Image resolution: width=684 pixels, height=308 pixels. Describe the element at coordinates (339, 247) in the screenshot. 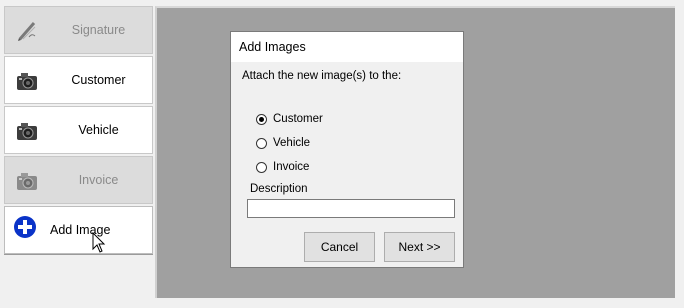

I see `cancel-button: Cancel` at that location.